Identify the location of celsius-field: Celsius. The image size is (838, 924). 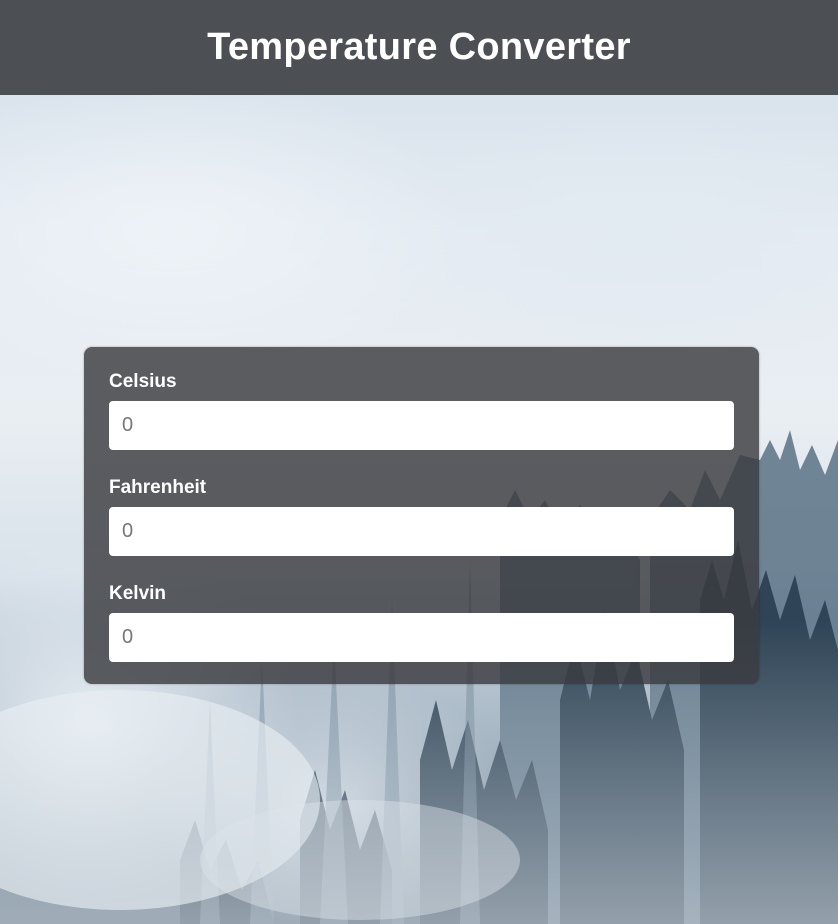
(421, 410).